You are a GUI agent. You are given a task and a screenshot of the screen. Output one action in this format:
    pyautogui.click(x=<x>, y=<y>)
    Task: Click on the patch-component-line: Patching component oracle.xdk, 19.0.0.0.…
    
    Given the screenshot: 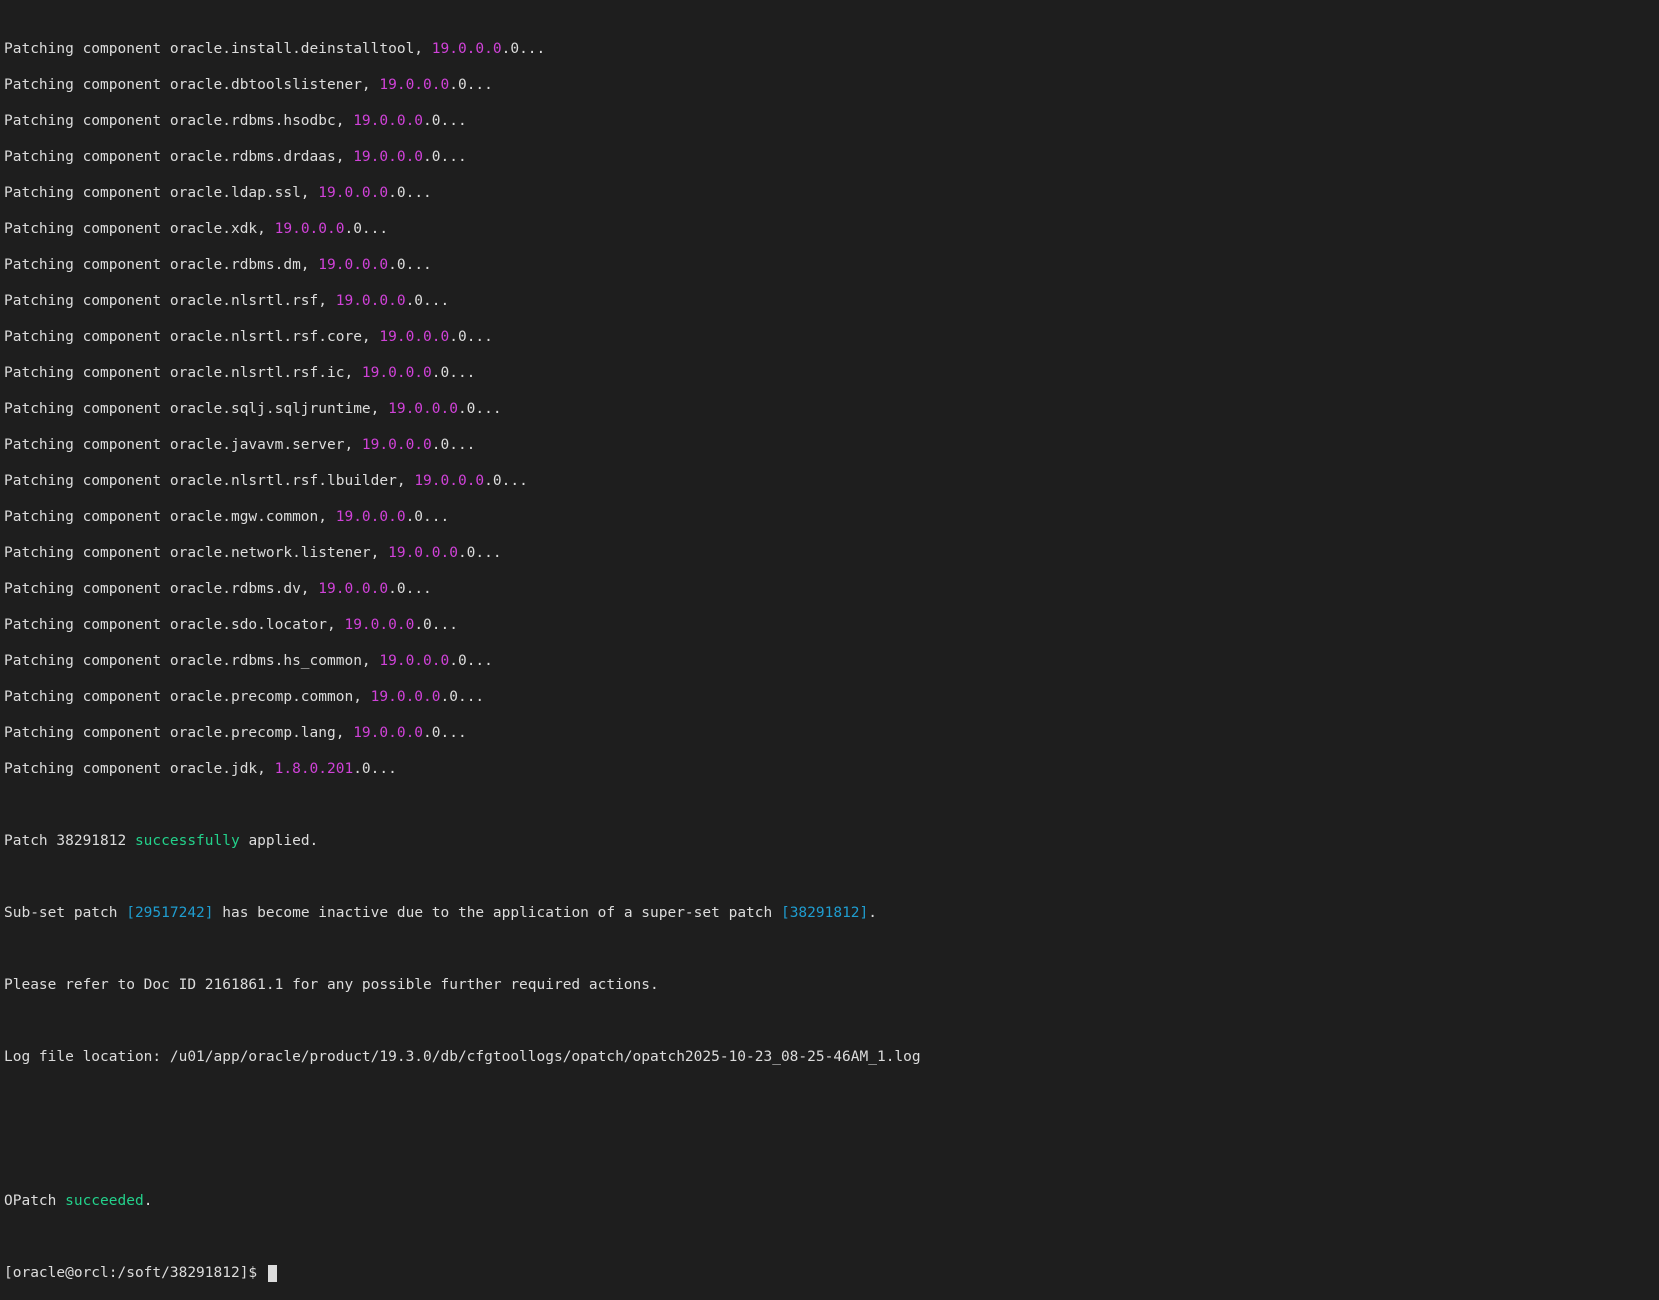 What is the action you would take?
    pyautogui.click(x=196, y=229)
    